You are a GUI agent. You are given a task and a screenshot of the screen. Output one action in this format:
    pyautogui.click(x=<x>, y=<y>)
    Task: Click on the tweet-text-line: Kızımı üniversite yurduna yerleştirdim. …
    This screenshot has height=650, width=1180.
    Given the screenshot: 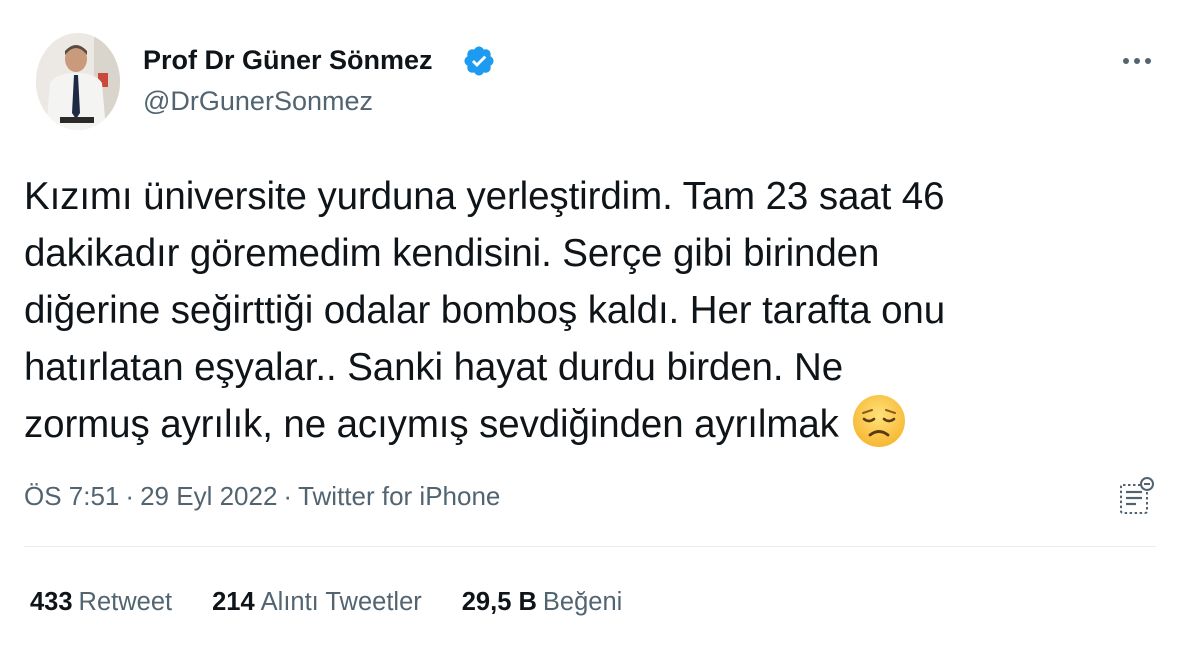 What is the action you would take?
    pyautogui.click(x=484, y=196)
    